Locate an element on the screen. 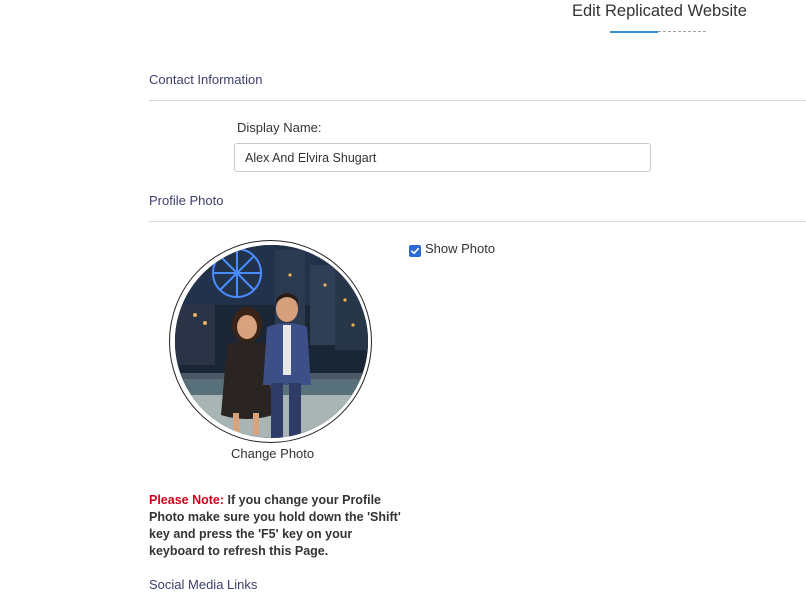 This screenshot has height=603, width=806. social-media-section-title: Social Media Links is located at coordinates (203, 584).